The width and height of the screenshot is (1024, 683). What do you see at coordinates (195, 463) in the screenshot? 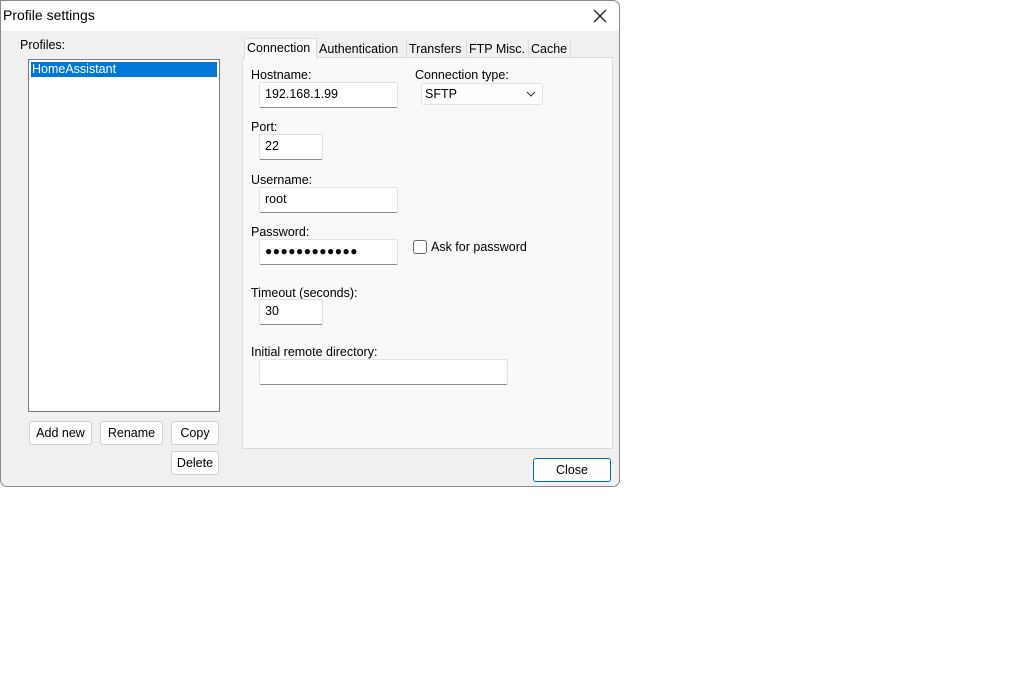
I see `delete-button: Delete` at bounding box center [195, 463].